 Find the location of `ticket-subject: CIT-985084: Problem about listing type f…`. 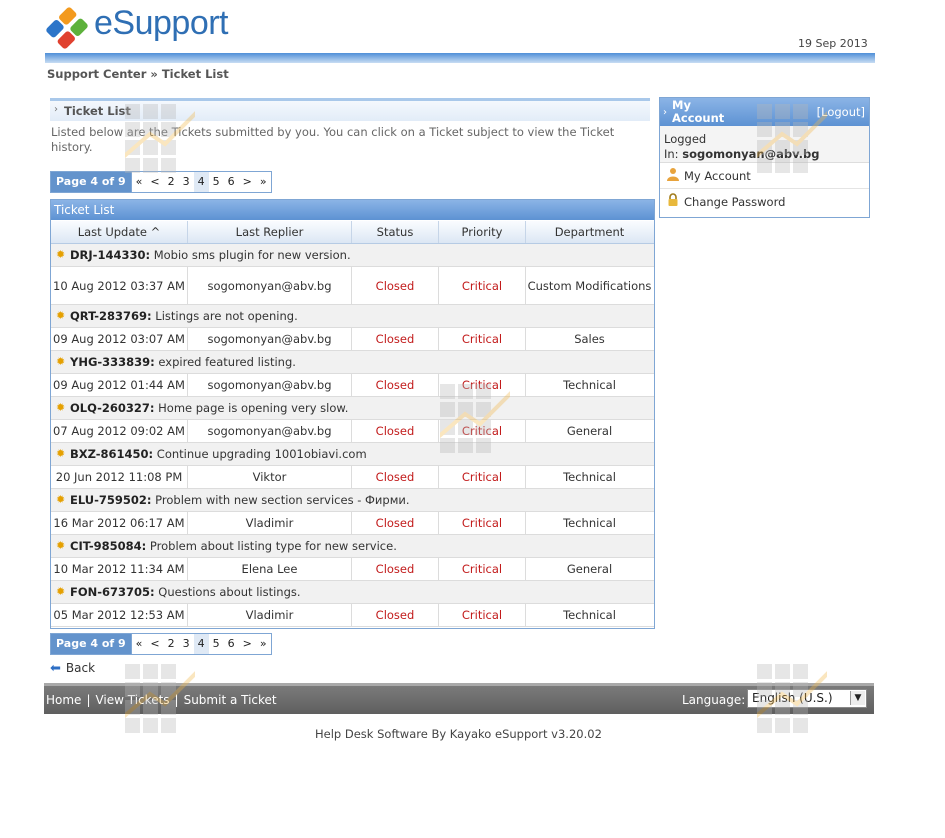

ticket-subject: CIT-985084: Problem about listing type f… is located at coordinates (233, 546).